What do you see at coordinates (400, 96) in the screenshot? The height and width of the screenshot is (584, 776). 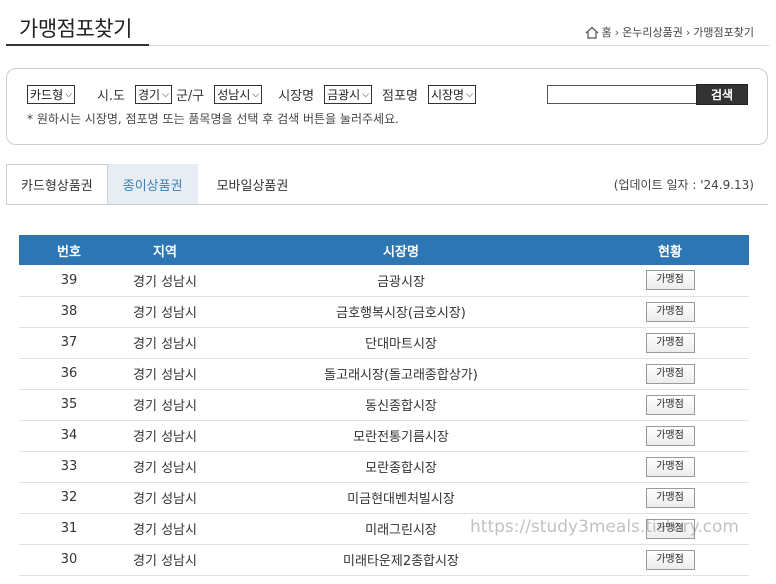 I see `store-label: 점포명` at bounding box center [400, 96].